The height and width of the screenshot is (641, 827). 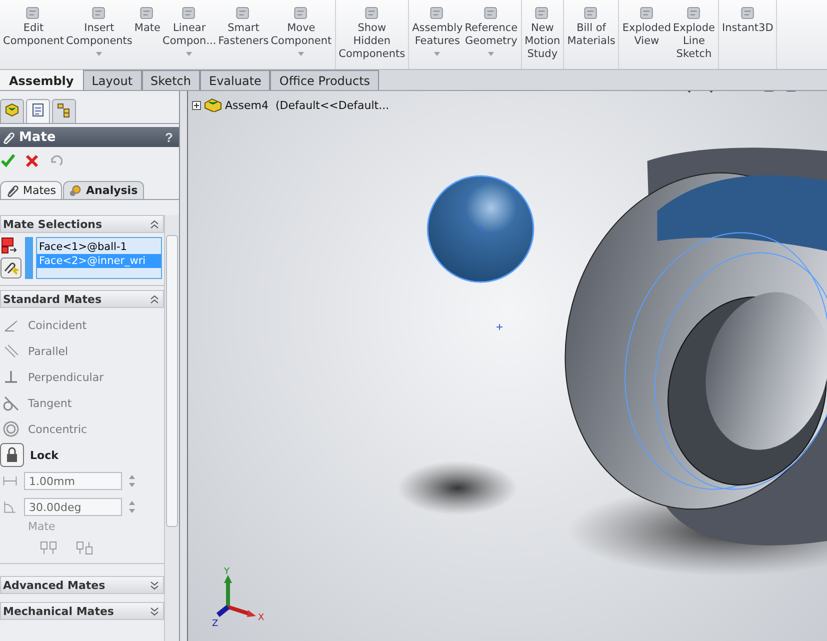 What do you see at coordinates (372, 34) in the screenshot?
I see `toolbar-button: Show Hidden Components` at bounding box center [372, 34].